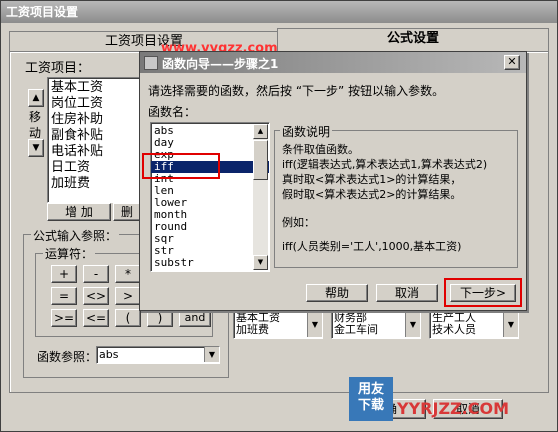 The width and height of the screenshot is (558, 432). I want to click on function-list-scrollbar: ▲ ▼, so click(260, 197).